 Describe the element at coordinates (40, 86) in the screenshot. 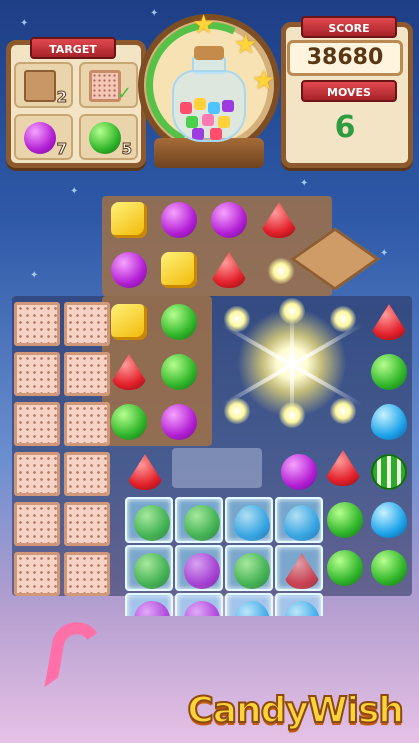

I see `crate-icon` at that location.